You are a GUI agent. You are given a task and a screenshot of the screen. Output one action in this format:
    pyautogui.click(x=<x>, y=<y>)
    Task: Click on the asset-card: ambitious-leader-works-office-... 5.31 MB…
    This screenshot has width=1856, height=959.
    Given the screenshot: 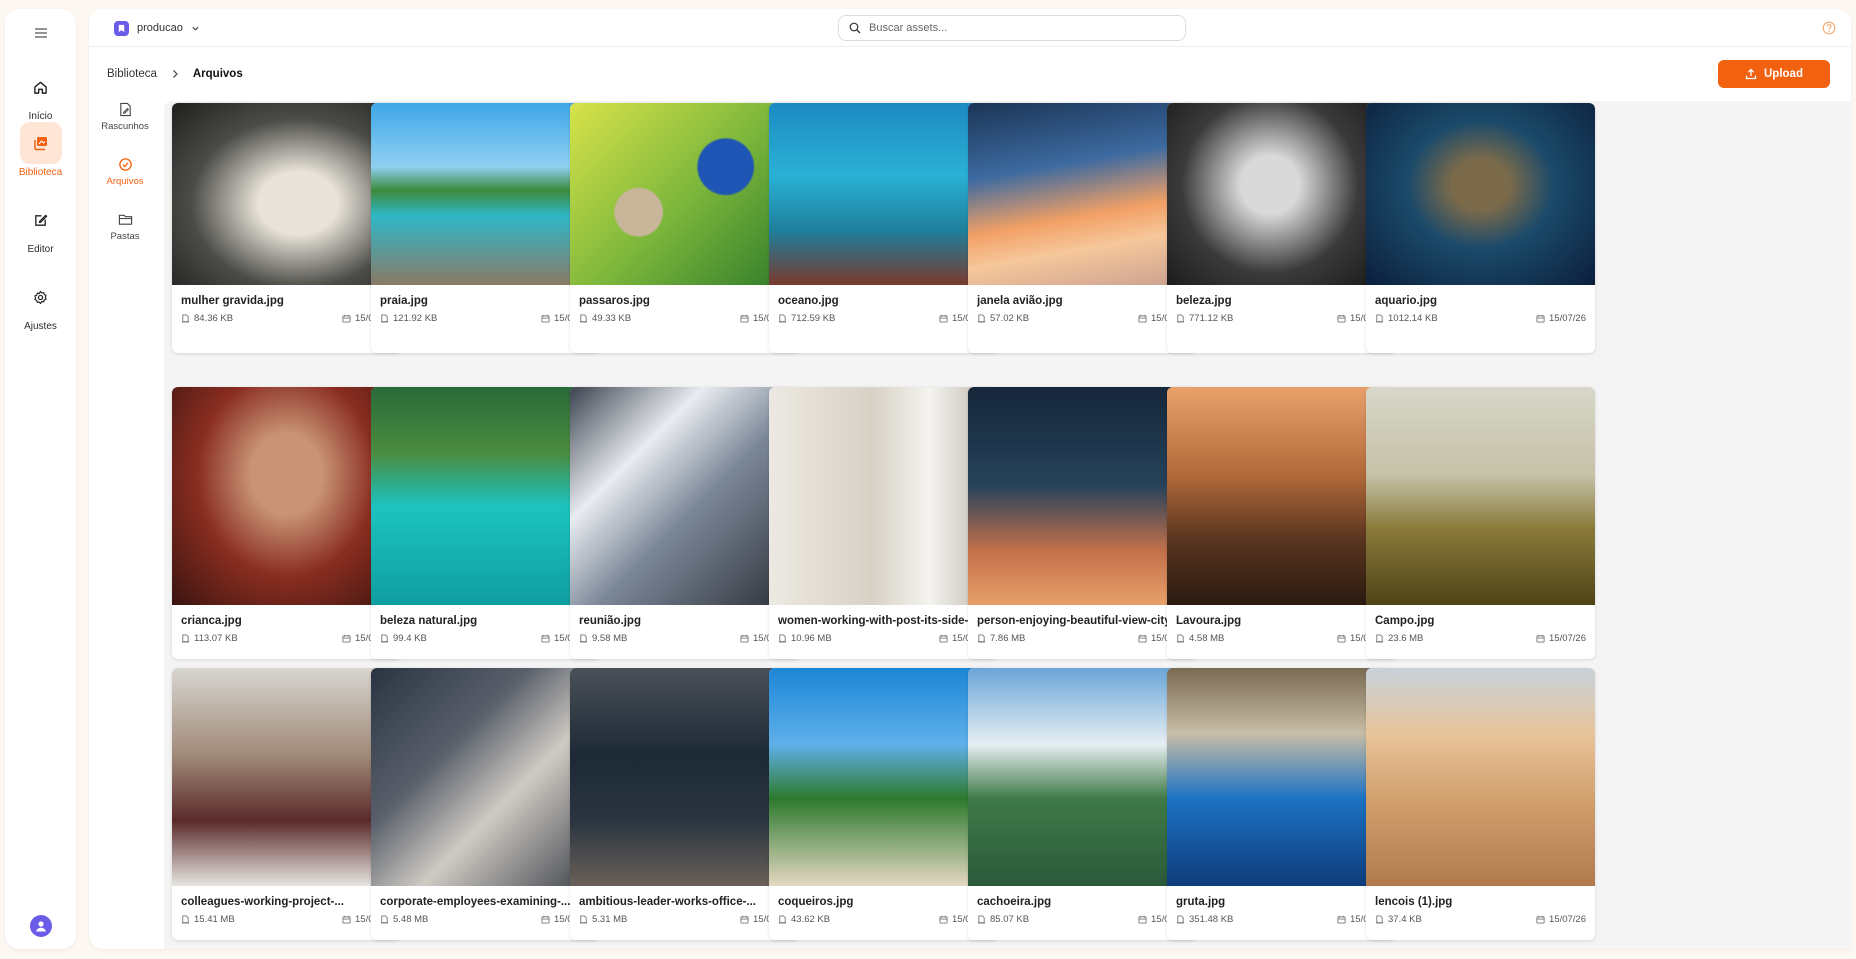 What is the action you would take?
    pyautogui.click(x=684, y=804)
    